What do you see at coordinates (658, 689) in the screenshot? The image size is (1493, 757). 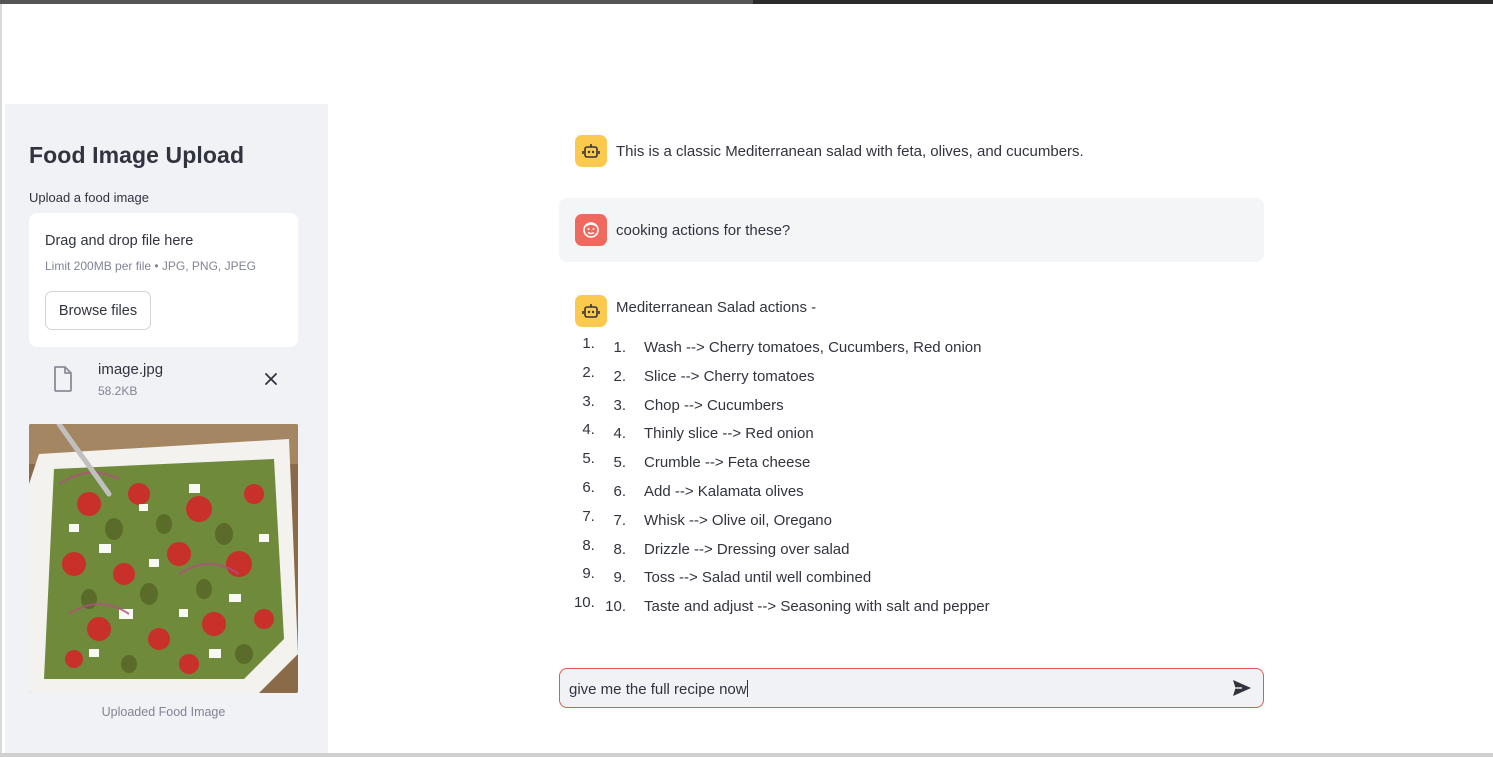 I see `chat-input-value: give me the full recipe now` at bounding box center [658, 689].